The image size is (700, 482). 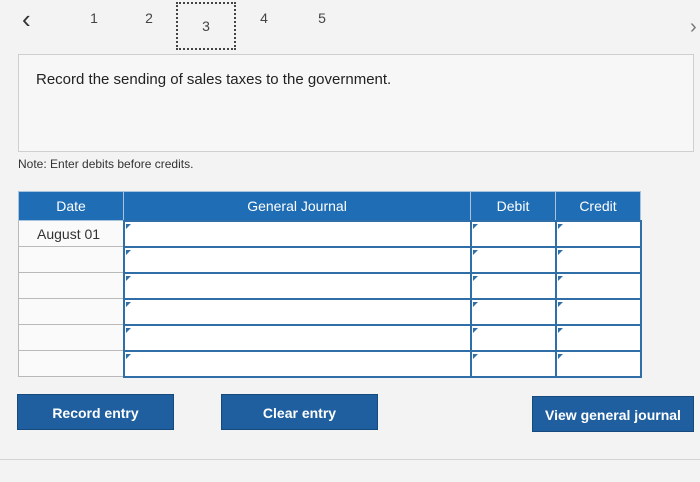 What do you see at coordinates (35, 19) in the screenshot?
I see `chevron-left-icon: ‹` at bounding box center [35, 19].